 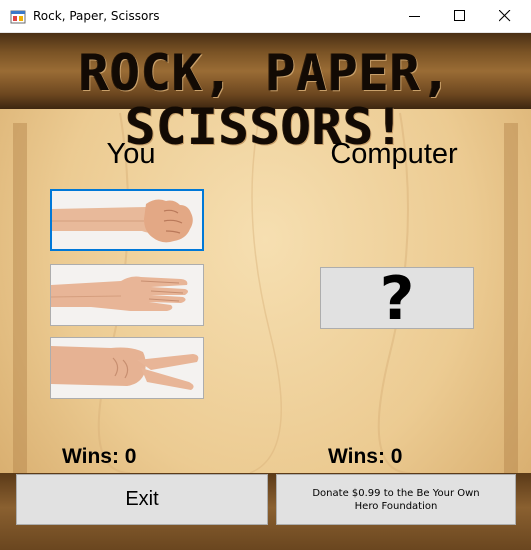 I want to click on question-mark-icon: ?, so click(x=397, y=299).